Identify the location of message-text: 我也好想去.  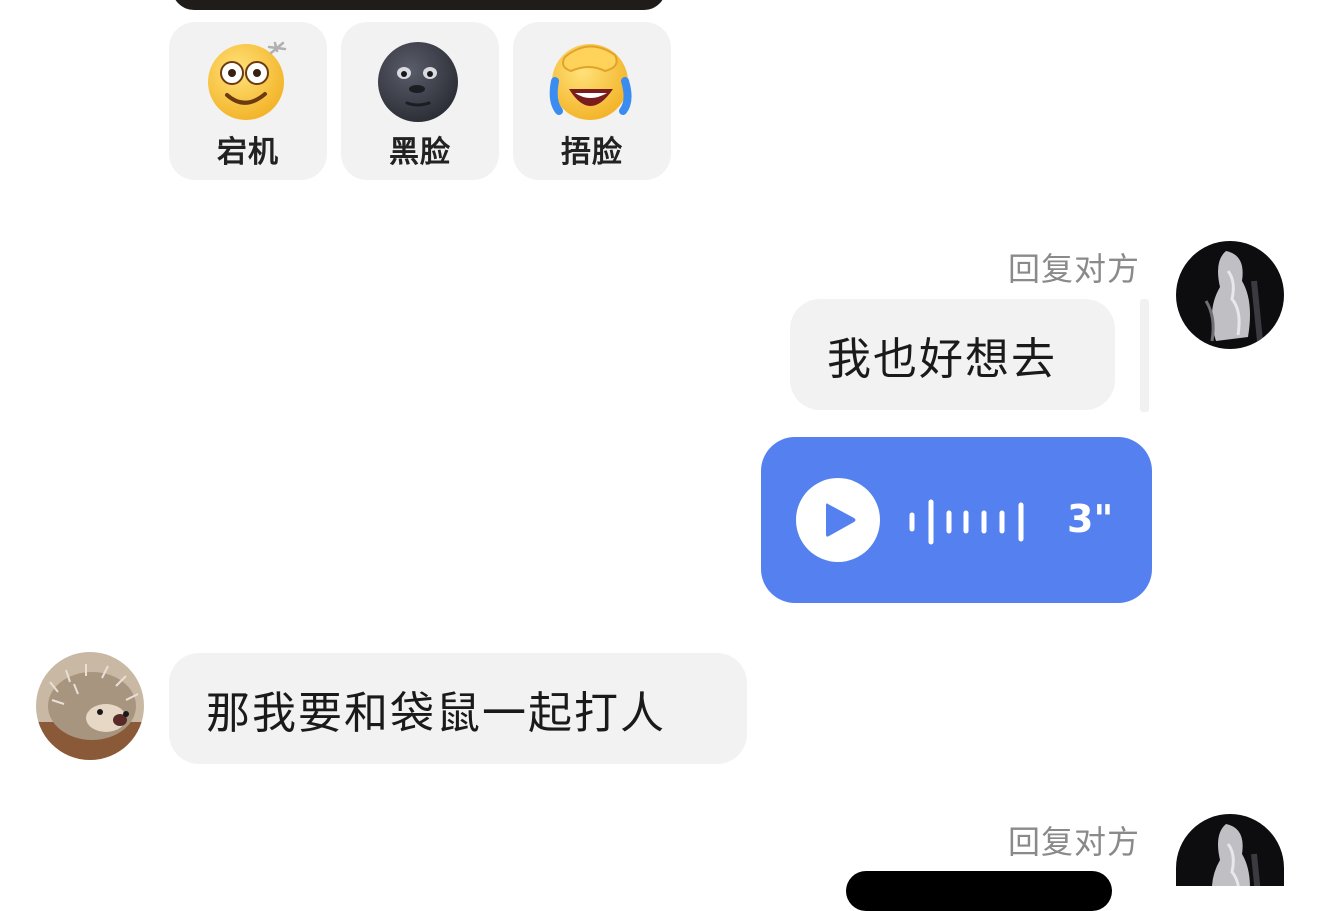
(942, 359).